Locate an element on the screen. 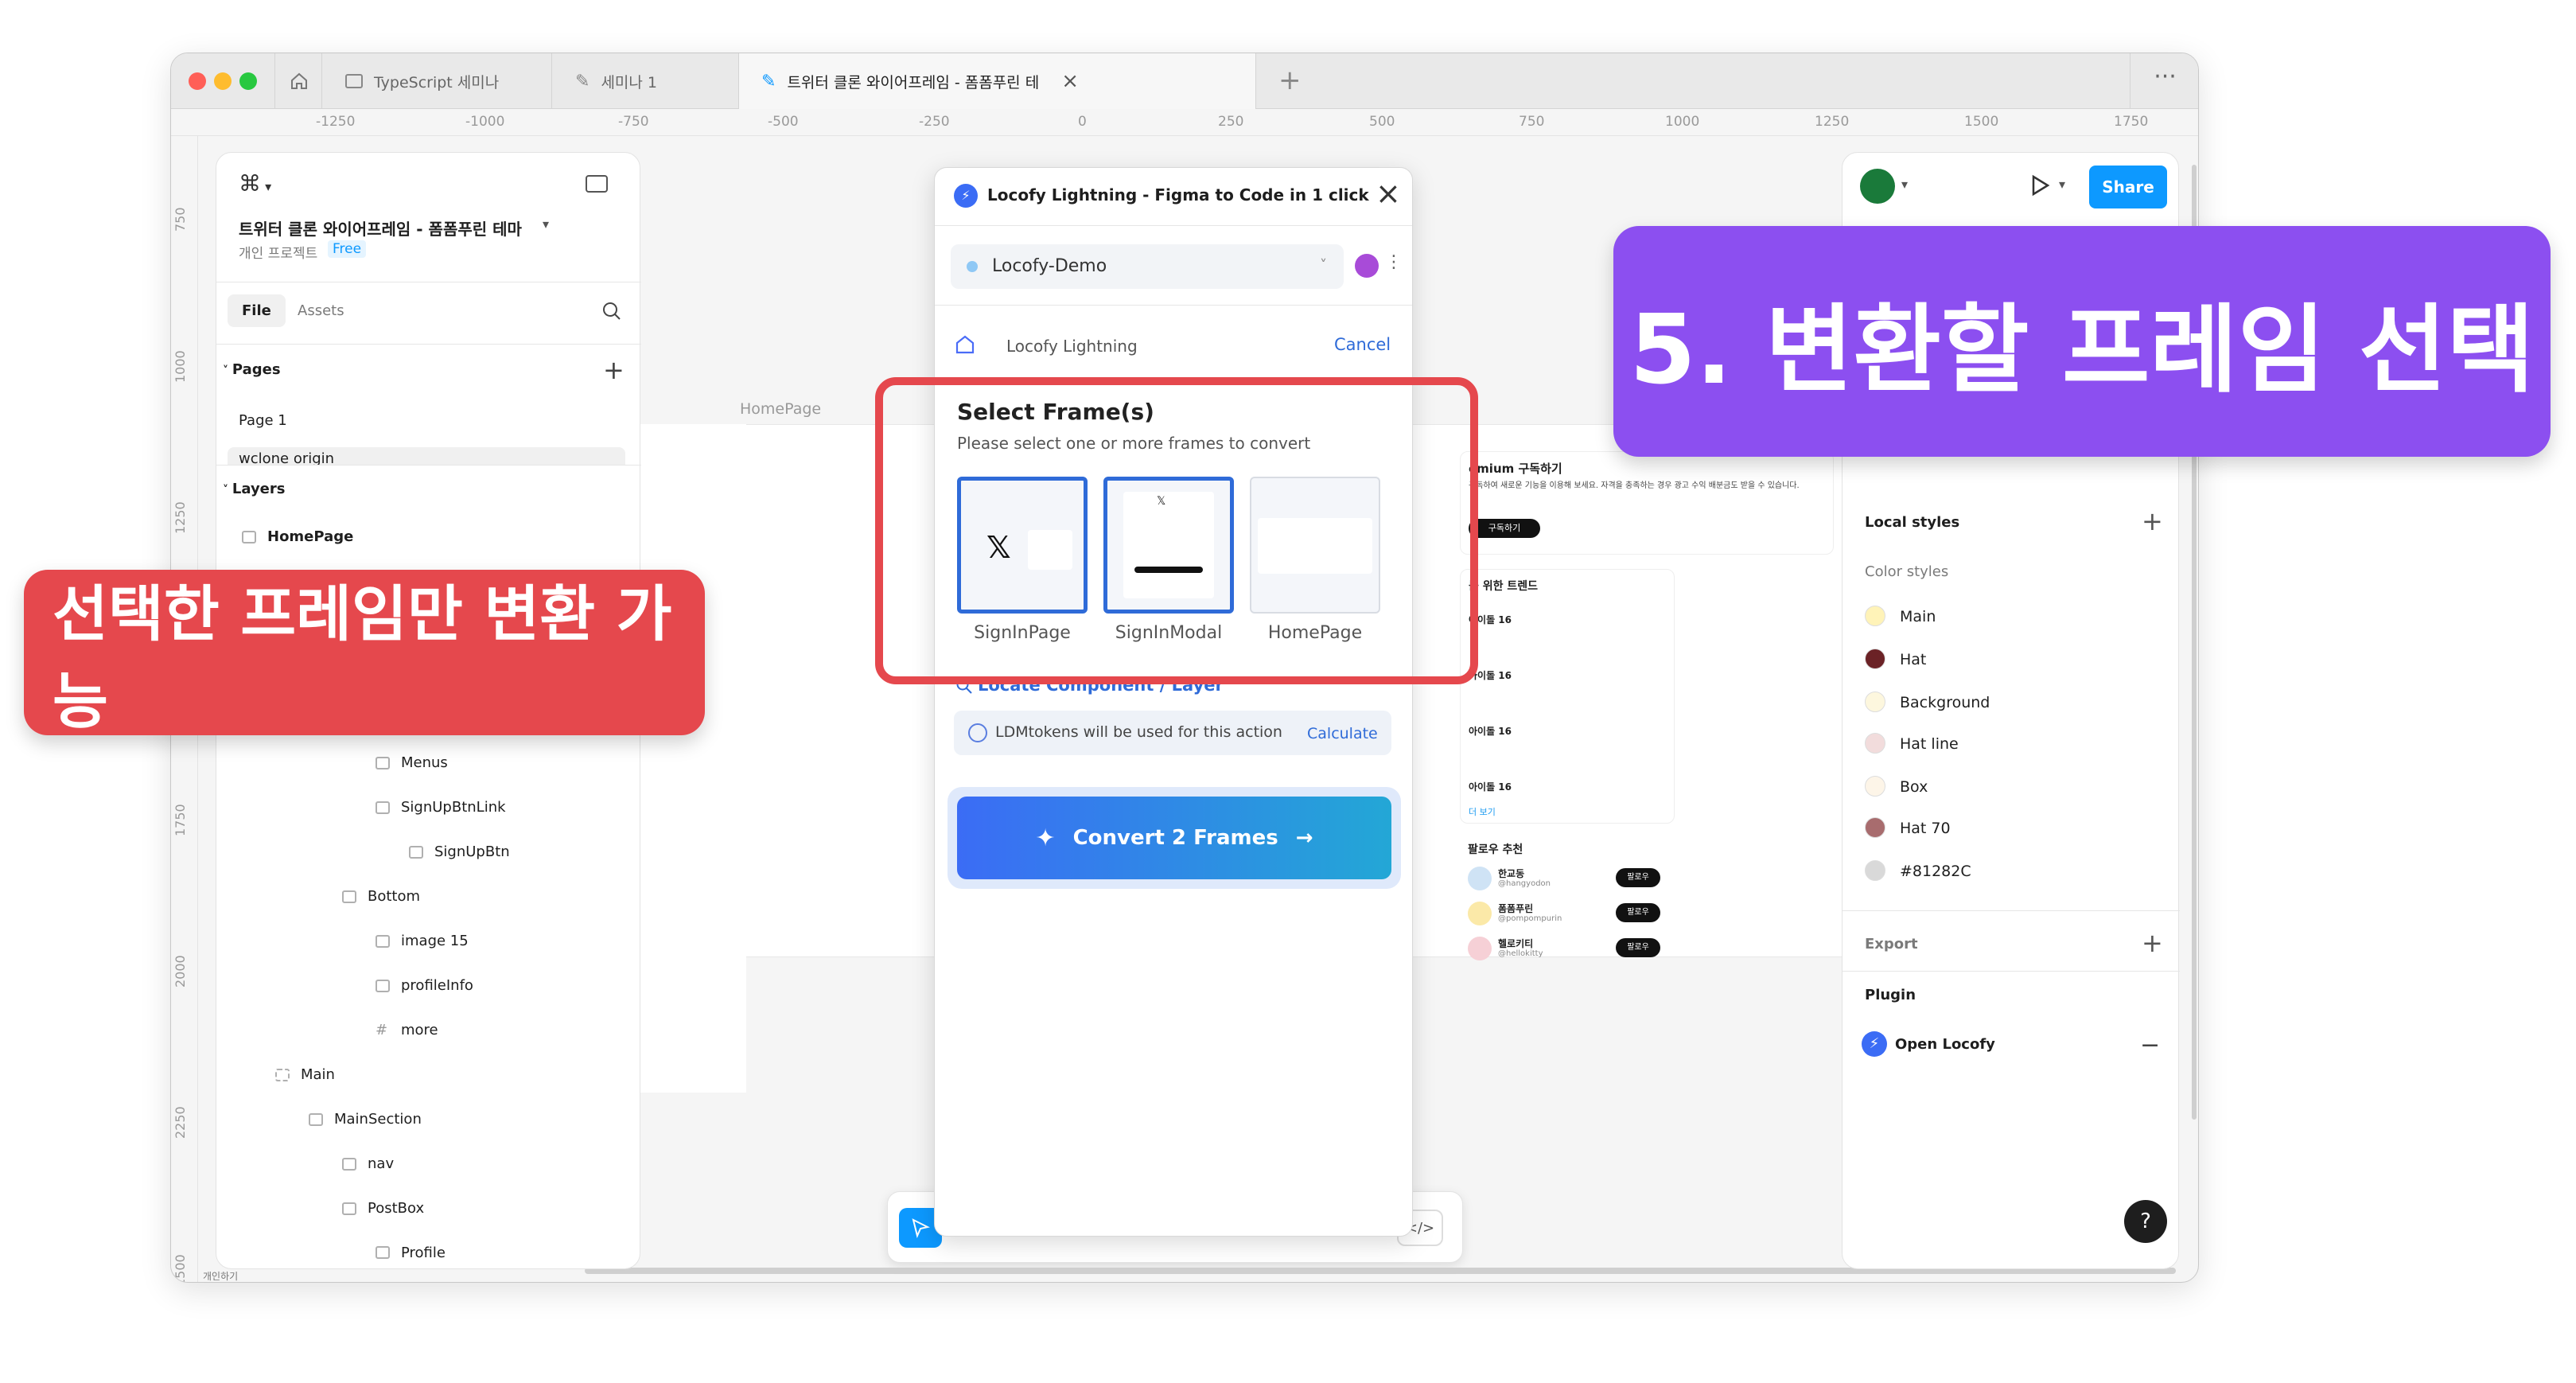 This screenshot has height=1383, width=2576. tab-typescript: TypeScript 세미나 is located at coordinates (438, 81).